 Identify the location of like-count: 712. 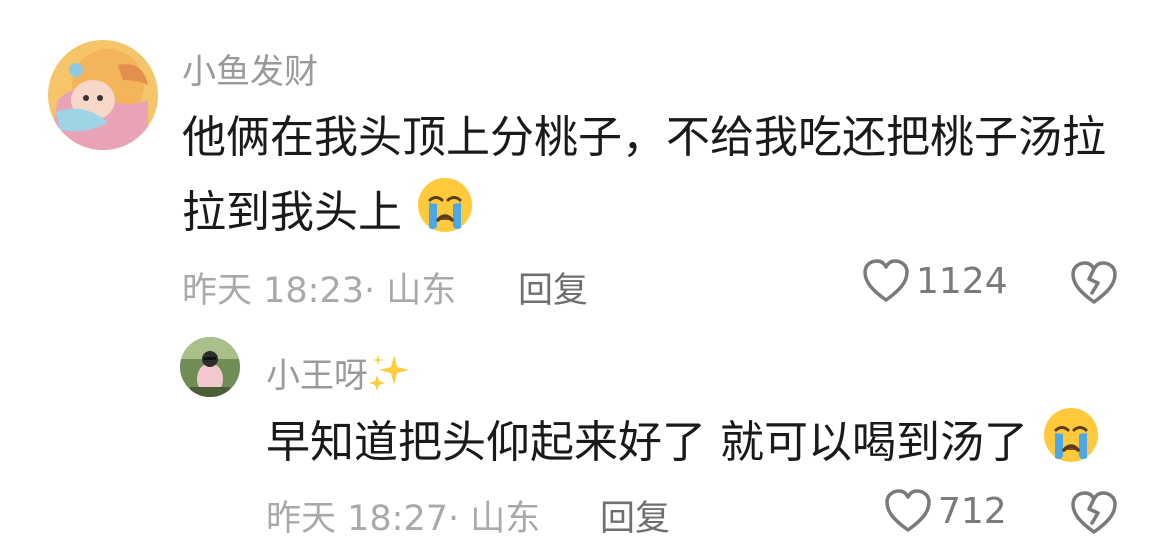
(972, 511).